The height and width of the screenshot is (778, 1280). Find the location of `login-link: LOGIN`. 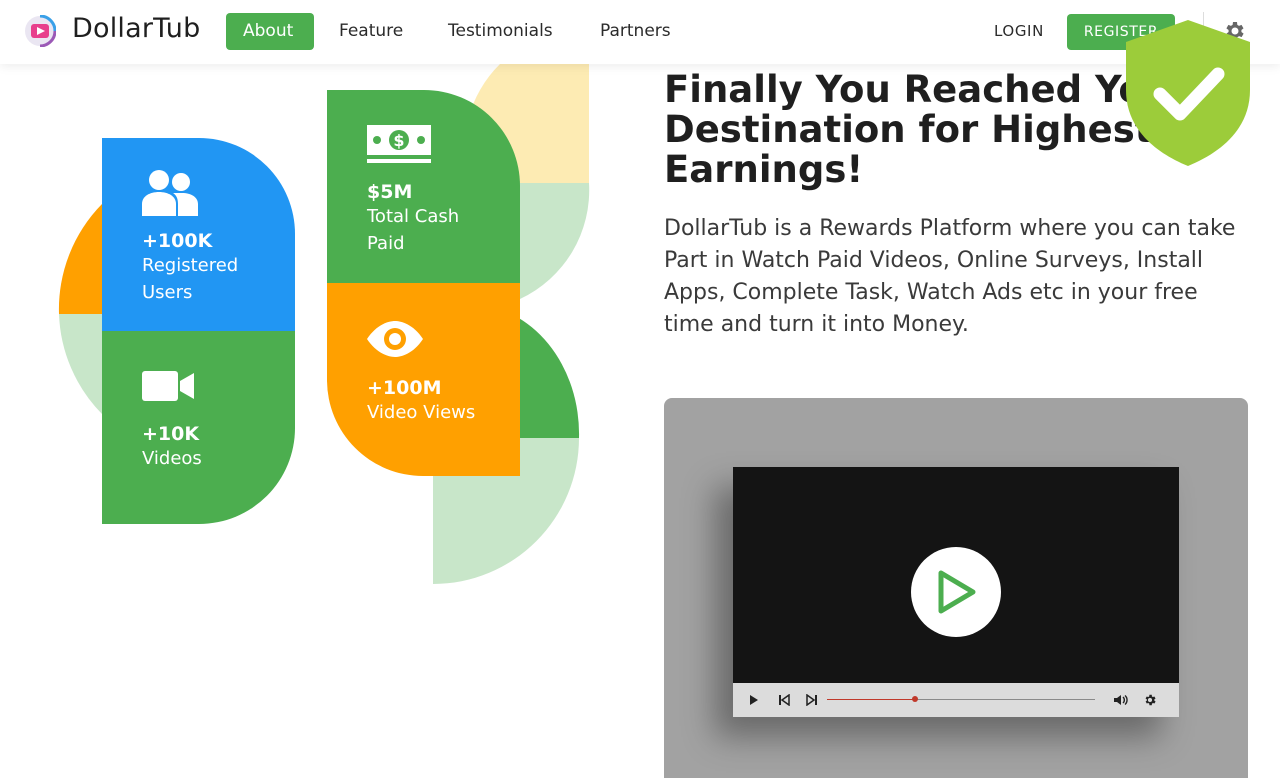

login-link: LOGIN is located at coordinates (1019, 31).